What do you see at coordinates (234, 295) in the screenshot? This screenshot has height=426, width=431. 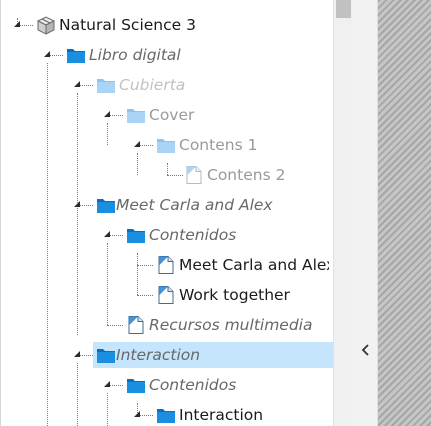 I see `tree-node-label: Work together` at bounding box center [234, 295].